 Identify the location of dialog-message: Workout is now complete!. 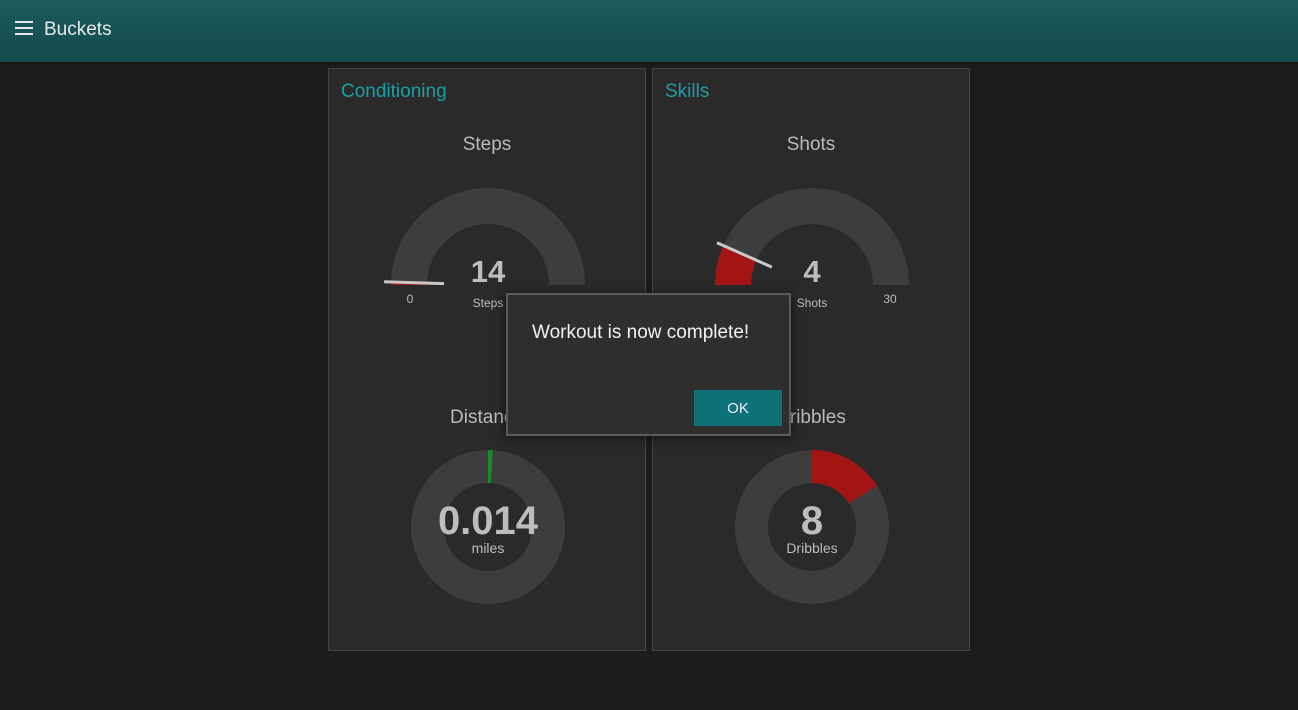
(641, 332).